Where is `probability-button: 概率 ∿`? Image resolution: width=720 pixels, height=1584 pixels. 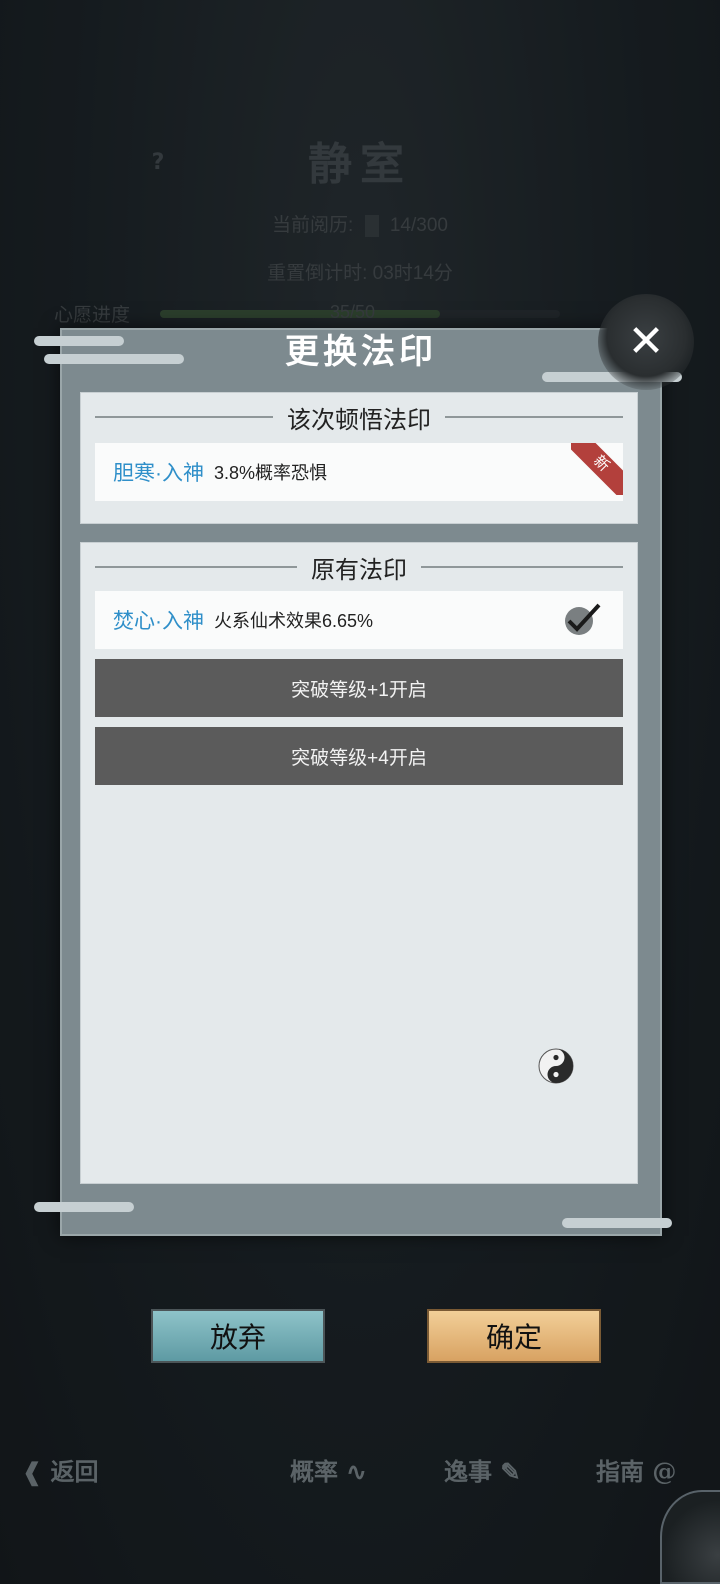 probability-button: 概率 ∿ is located at coordinates (328, 1469).